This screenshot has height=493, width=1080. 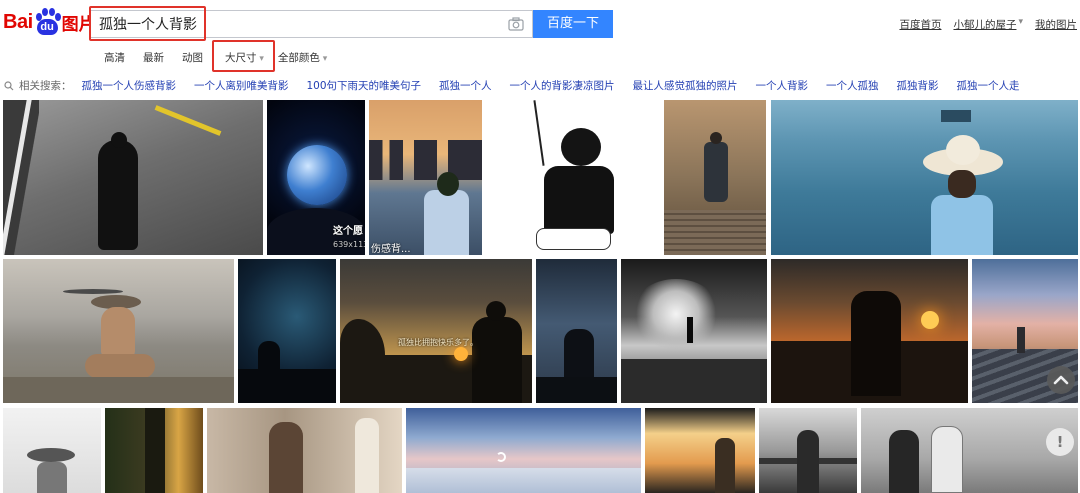 I want to click on related-item: 最让人感觉孤独的照片, so click(x=685, y=85).